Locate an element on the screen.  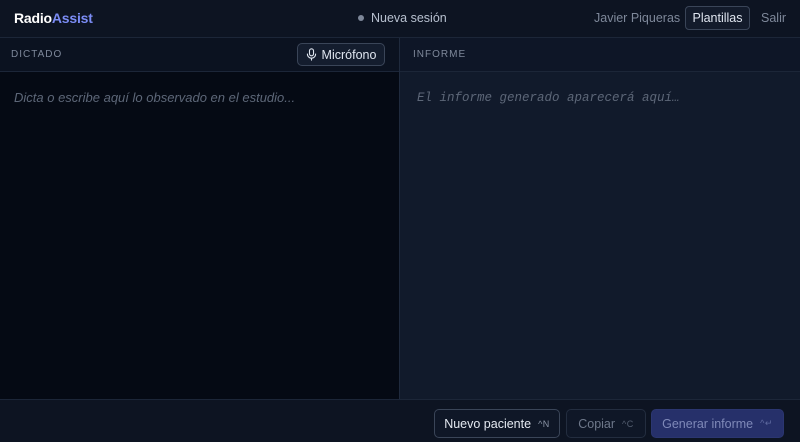
generate-report-shortcut: ^↵ is located at coordinates (766, 423).